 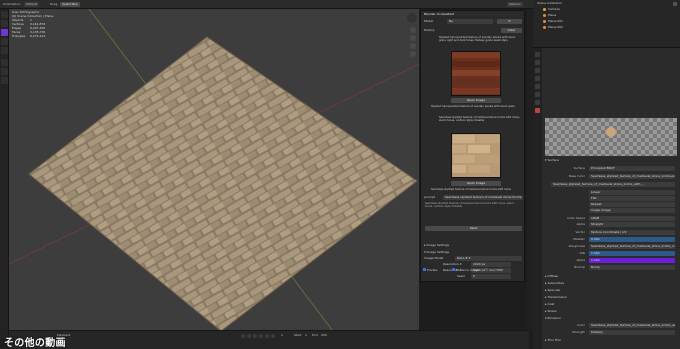 What do you see at coordinates (632, 224) in the screenshot?
I see `alpha-select: Straight` at bounding box center [632, 224].